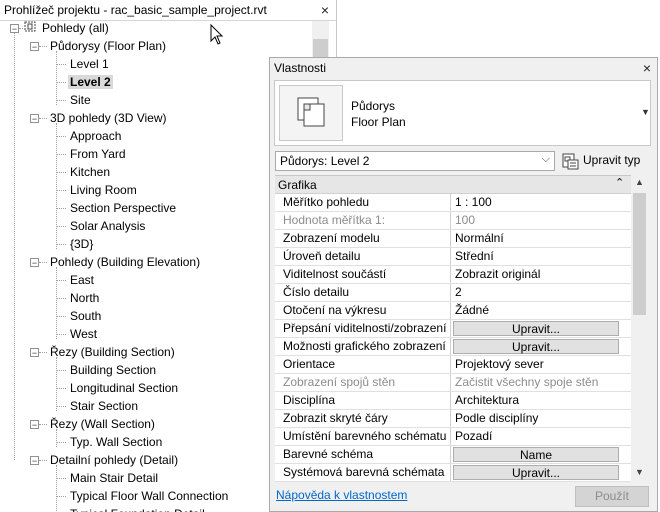 The image size is (660, 512). I want to click on tree-item-view: Typ. Wall Section, so click(116, 442).